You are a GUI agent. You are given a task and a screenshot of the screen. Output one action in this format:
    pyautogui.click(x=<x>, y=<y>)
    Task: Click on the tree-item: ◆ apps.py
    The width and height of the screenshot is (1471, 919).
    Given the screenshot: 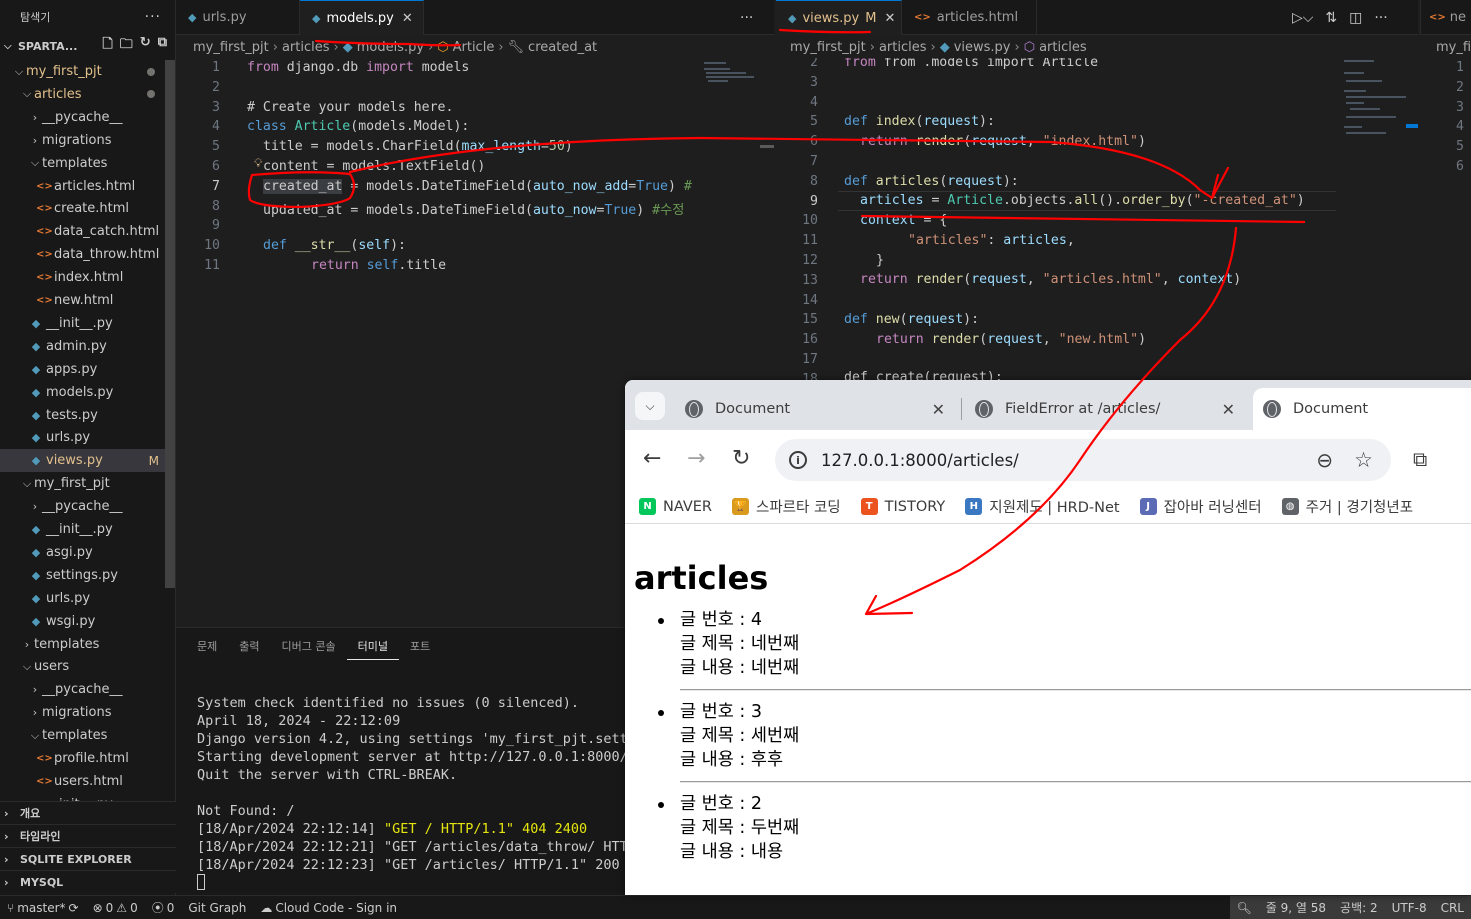 What is the action you would take?
    pyautogui.click(x=83, y=369)
    